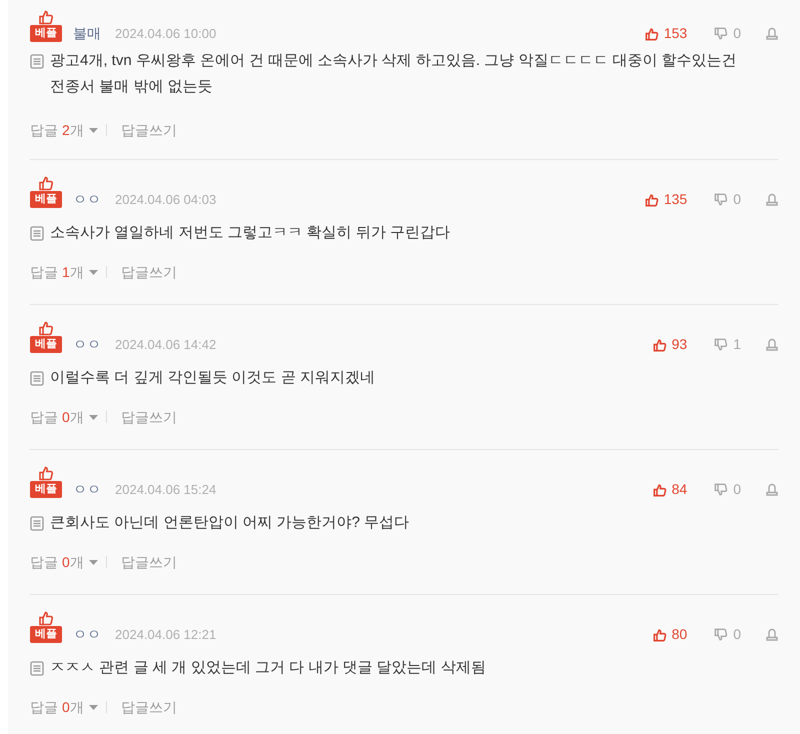 The width and height of the screenshot is (800, 734). I want to click on author-name: 불매, so click(87, 33).